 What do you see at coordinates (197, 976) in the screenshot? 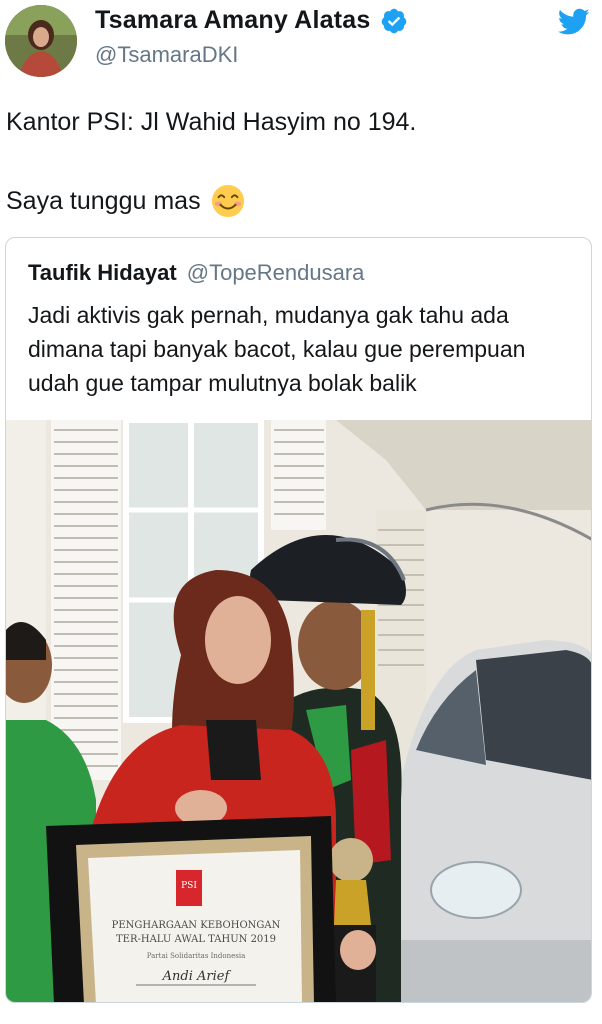
I see `certificate-recipient: Andi Arief` at bounding box center [197, 976].